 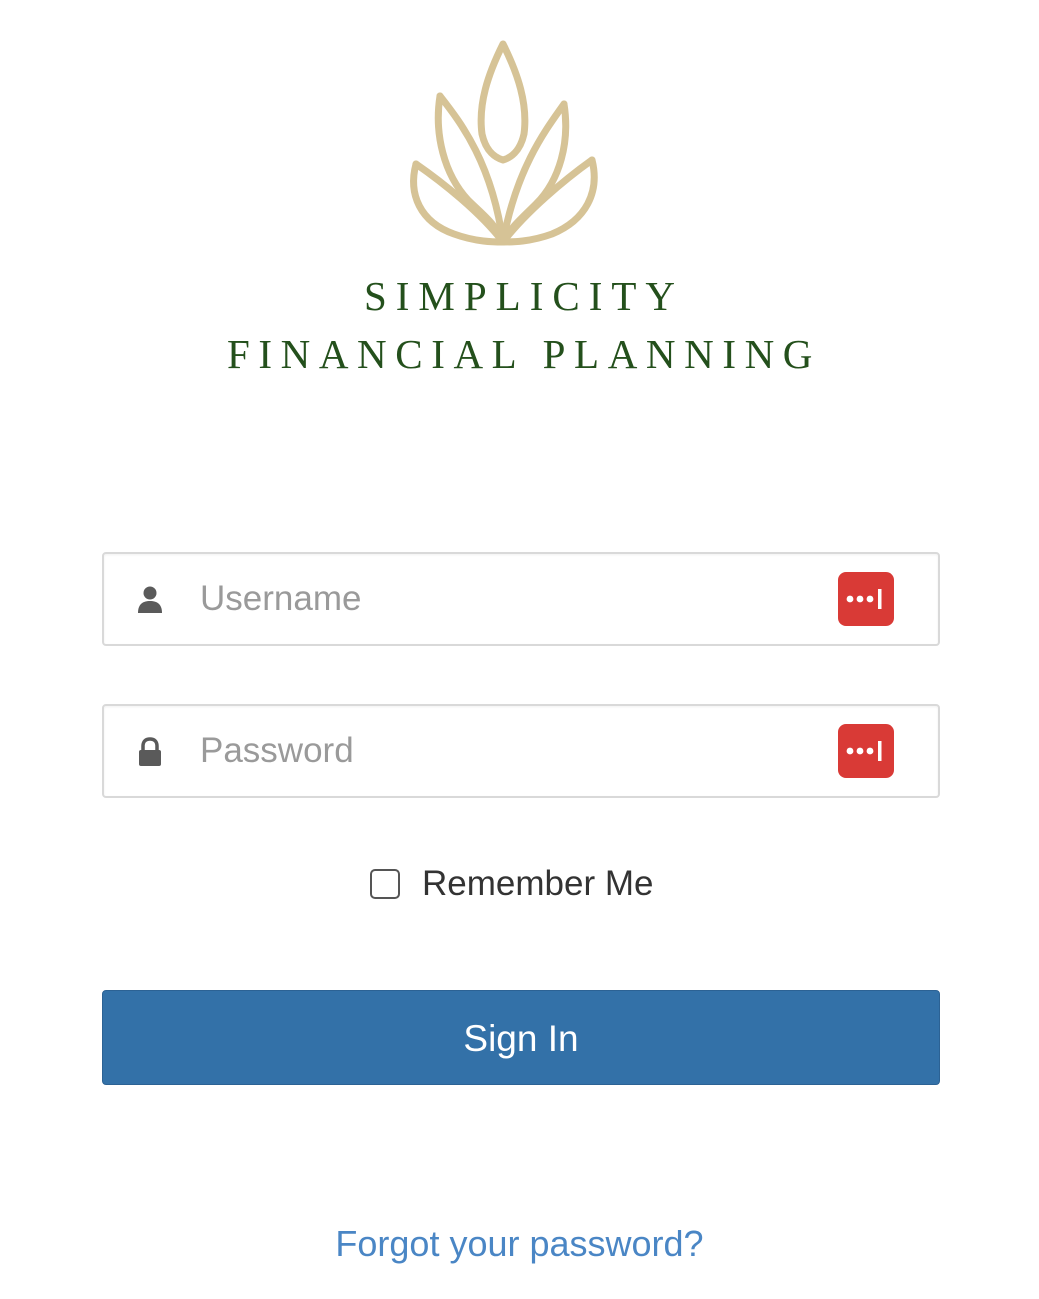 I want to click on username-field, so click(x=521, y=599).